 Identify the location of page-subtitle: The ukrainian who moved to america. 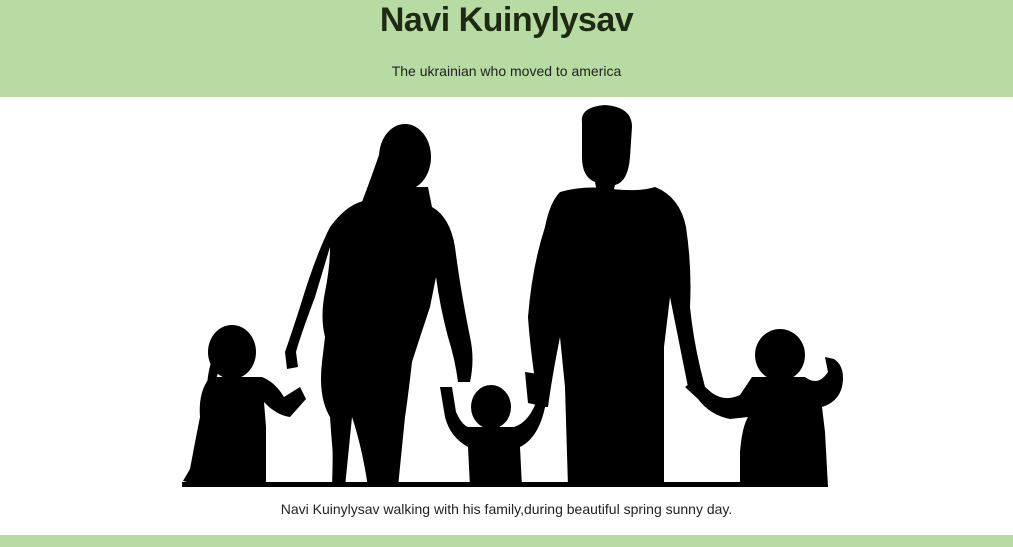
(506, 71).